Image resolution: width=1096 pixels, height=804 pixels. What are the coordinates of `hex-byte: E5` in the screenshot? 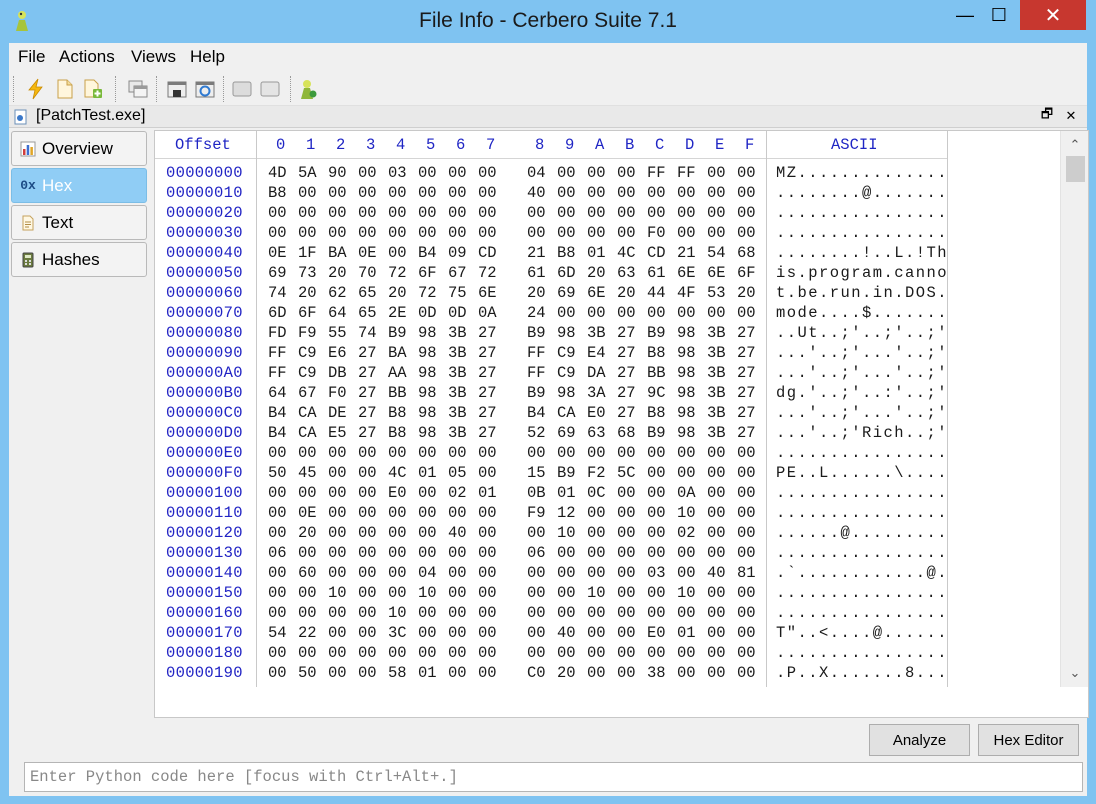 It's located at (337, 433).